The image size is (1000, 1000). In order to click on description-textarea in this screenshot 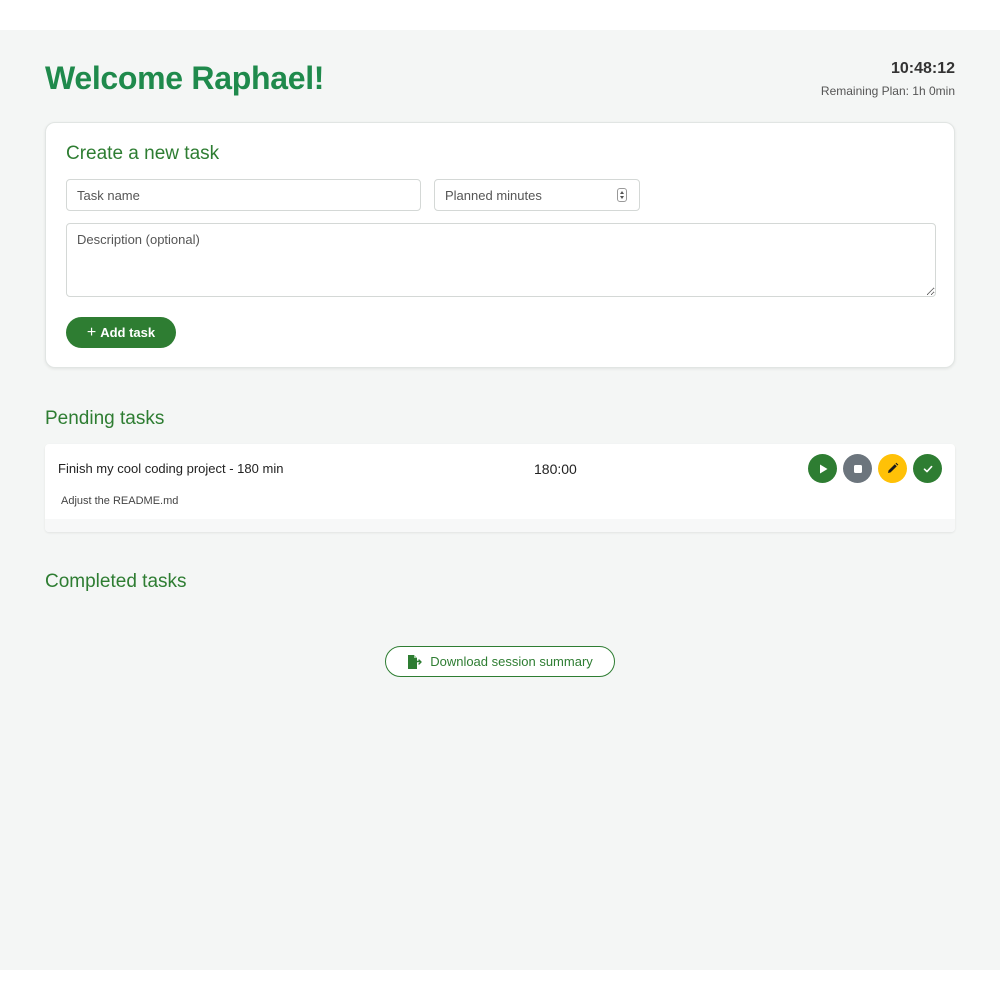, I will do `click(501, 260)`.